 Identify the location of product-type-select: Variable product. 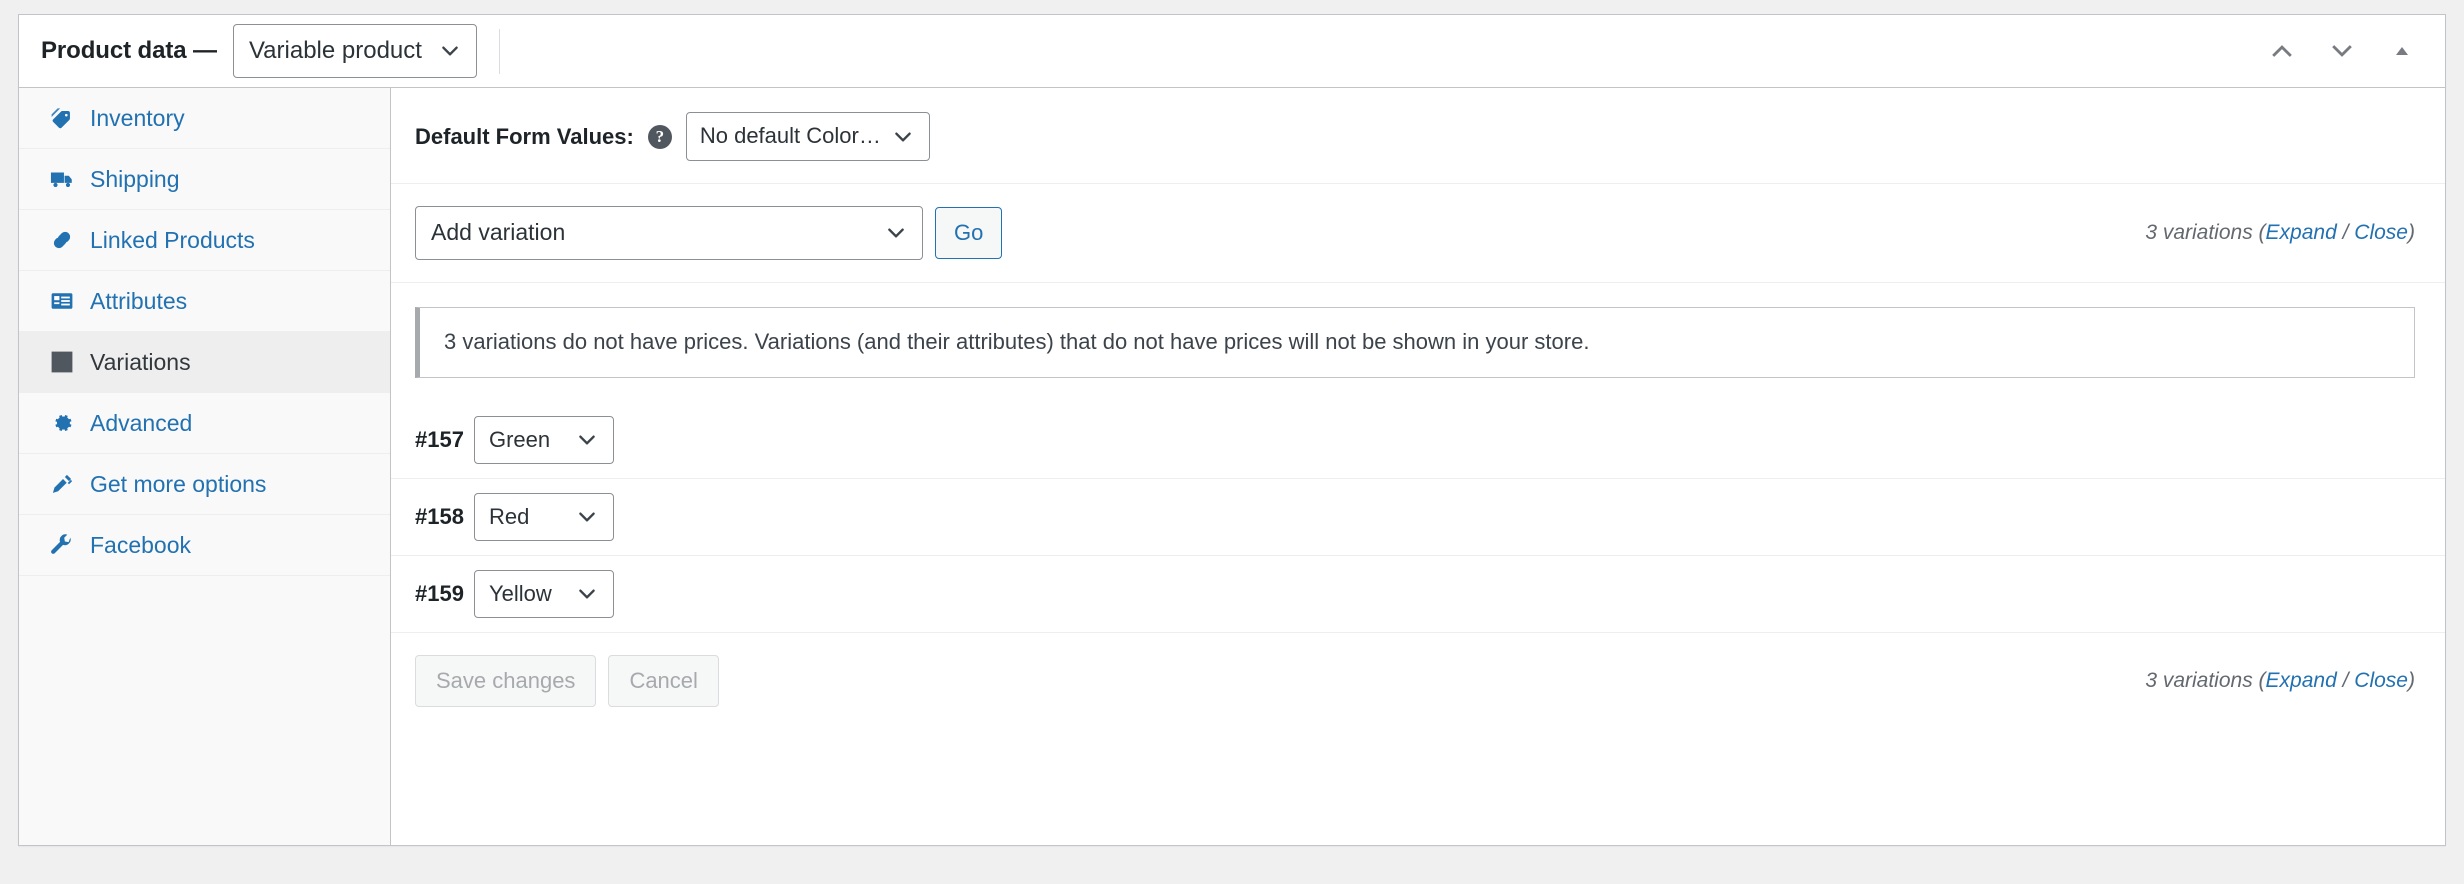
(354, 51).